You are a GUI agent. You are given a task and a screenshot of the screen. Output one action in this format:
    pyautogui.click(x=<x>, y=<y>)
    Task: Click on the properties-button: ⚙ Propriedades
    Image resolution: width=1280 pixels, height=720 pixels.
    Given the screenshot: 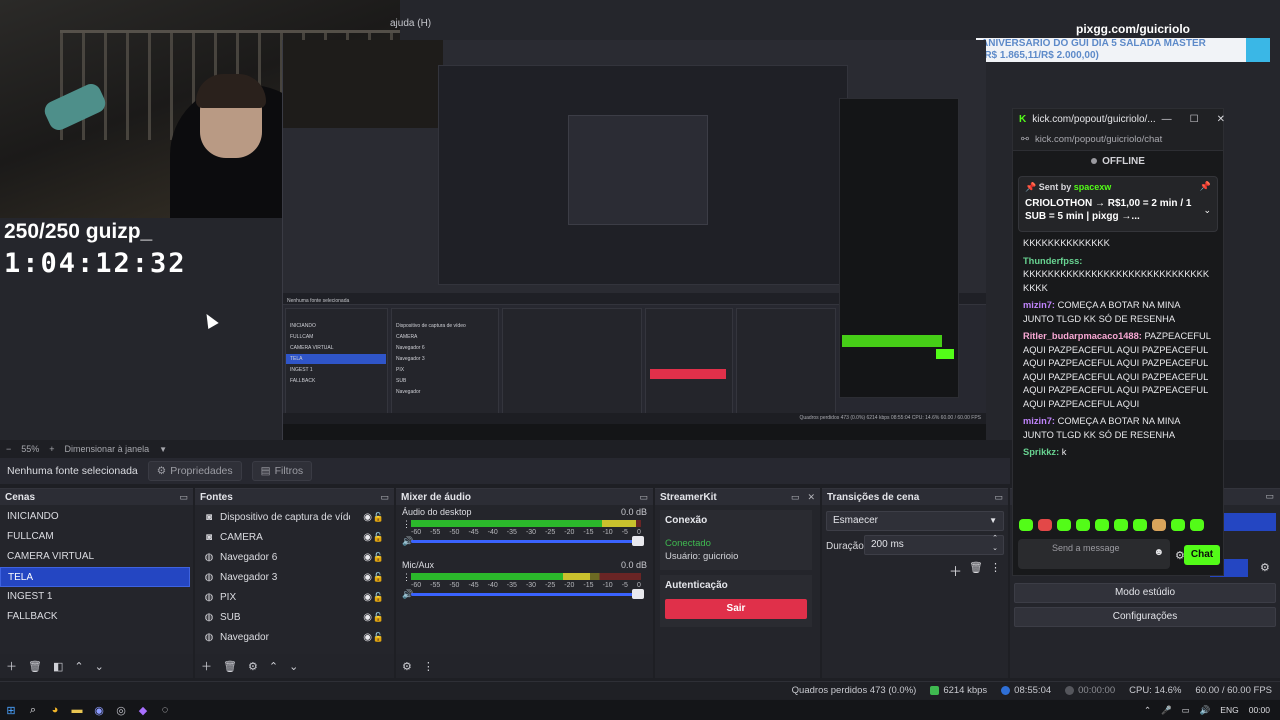 What is the action you would take?
    pyautogui.click(x=194, y=471)
    